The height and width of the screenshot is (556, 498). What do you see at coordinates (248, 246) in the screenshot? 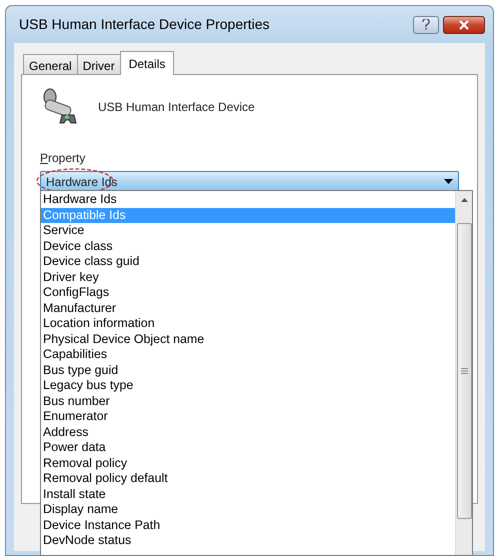
I see `dropdown-option: Device class` at bounding box center [248, 246].